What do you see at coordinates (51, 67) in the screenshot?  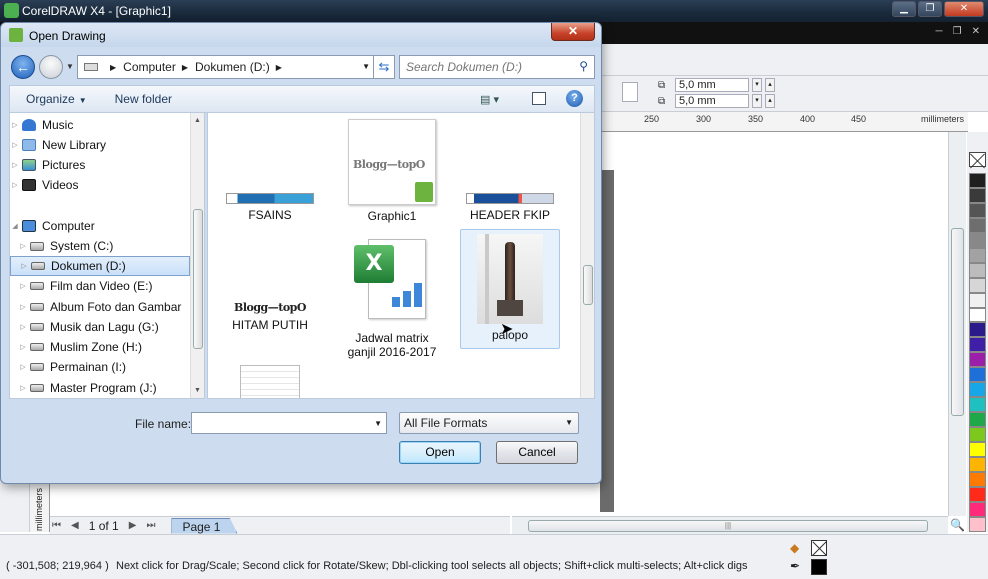 I see `forward-arrow-icon` at bounding box center [51, 67].